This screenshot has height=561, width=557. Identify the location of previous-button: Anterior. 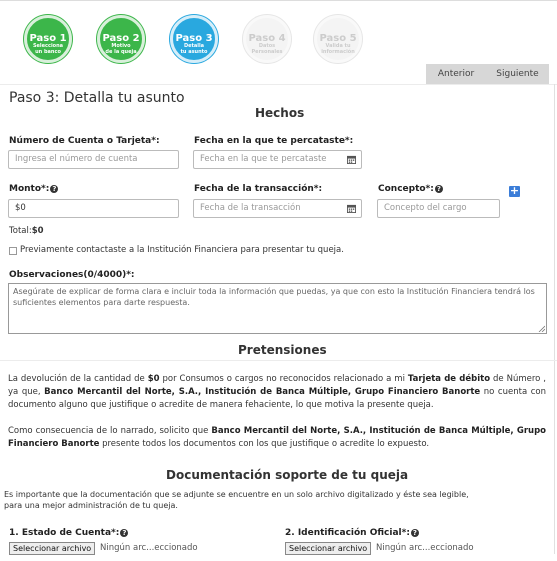
(456, 74).